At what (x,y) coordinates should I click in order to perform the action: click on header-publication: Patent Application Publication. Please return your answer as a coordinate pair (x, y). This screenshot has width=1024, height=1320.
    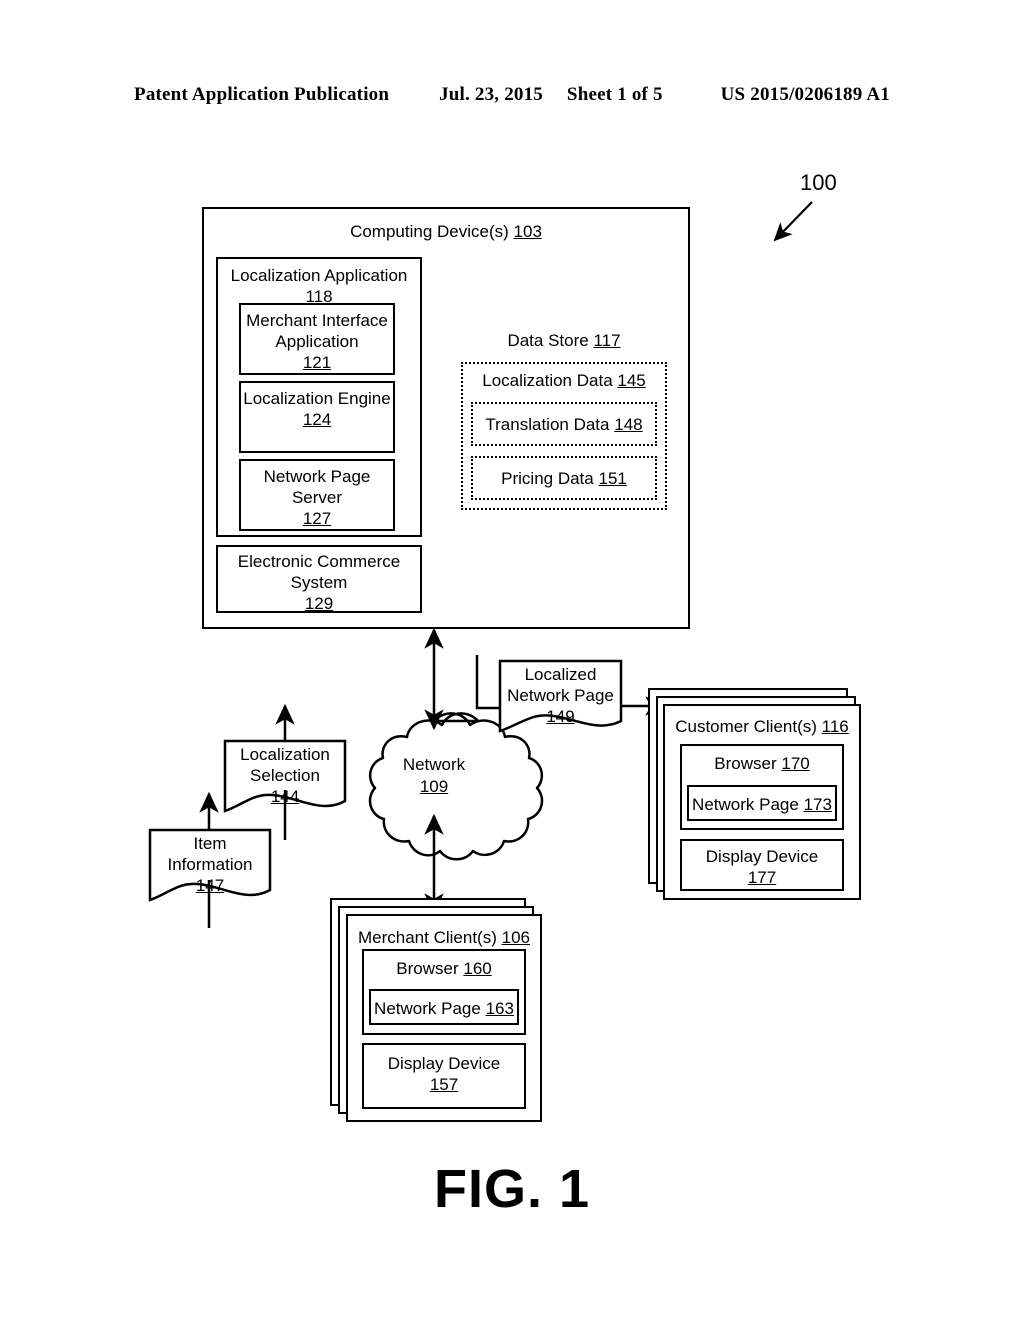
    Looking at the image, I should click on (262, 94).